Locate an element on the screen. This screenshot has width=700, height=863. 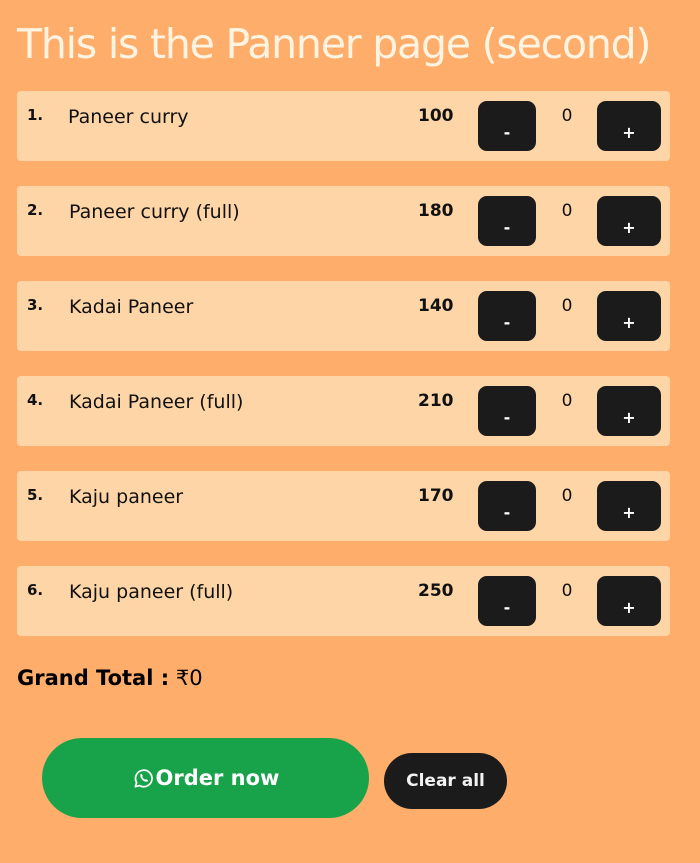
item-name: Kaju paneer (full) is located at coordinates (151, 592).